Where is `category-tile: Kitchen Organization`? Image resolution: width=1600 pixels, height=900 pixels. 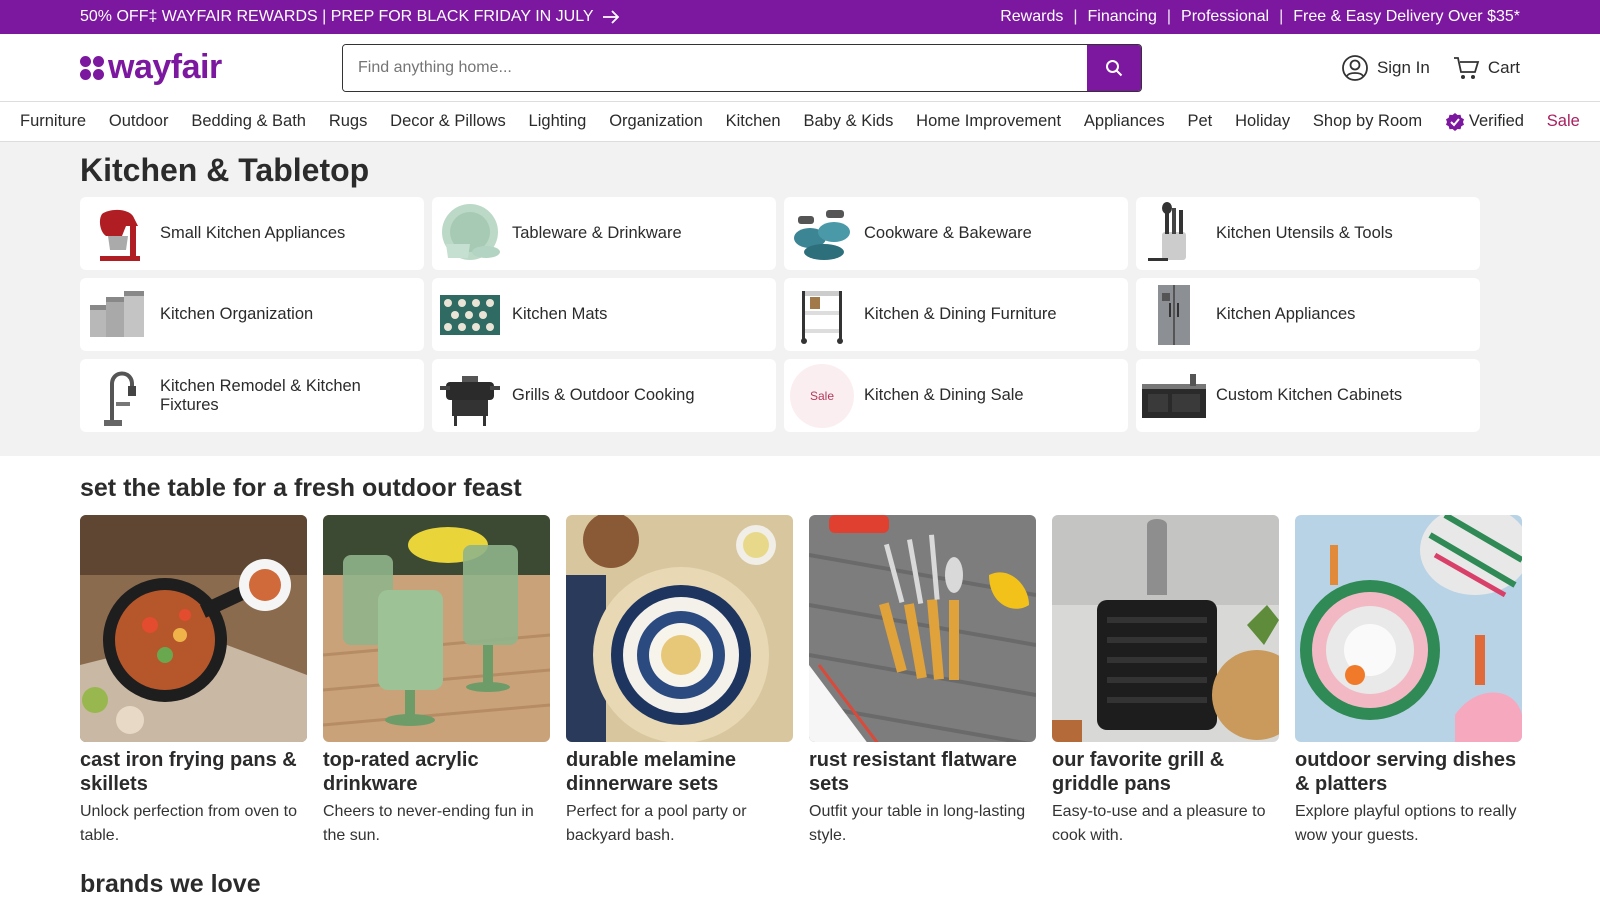
category-tile: Kitchen Organization is located at coordinates (252, 314).